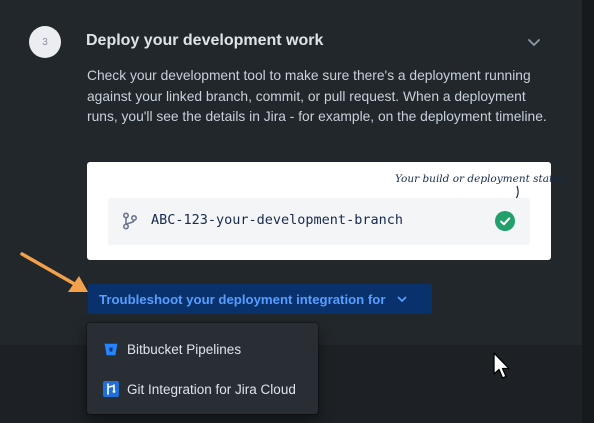 The height and width of the screenshot is (423, 594). Describe the element at coordinates (45, 42) in the screenshot. I see `step-number-badge: 3` at that location.